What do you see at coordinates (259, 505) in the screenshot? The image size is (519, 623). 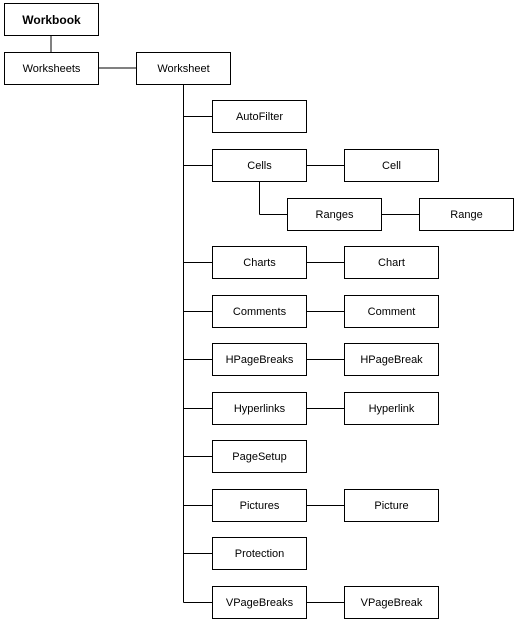 I see `node-pictures: Pictures` at bounding box center [259, 505].